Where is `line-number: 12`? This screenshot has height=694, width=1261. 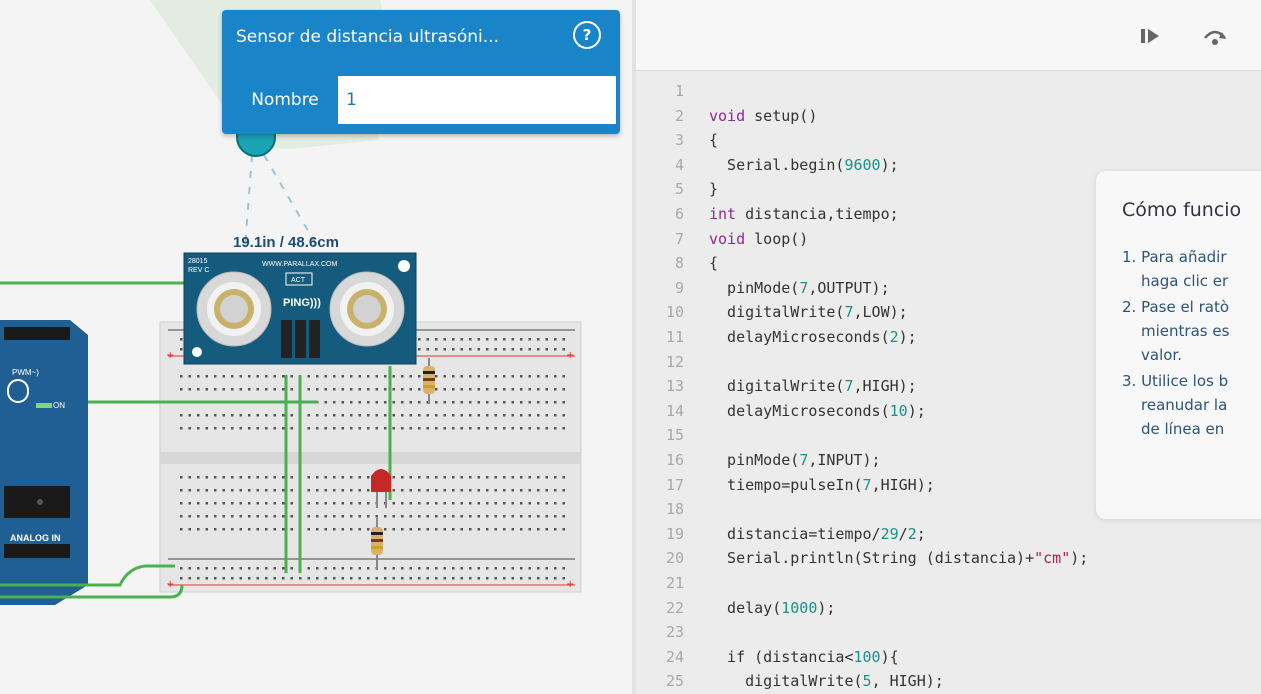
line-number: 12 is located at coordinates (674, 361).